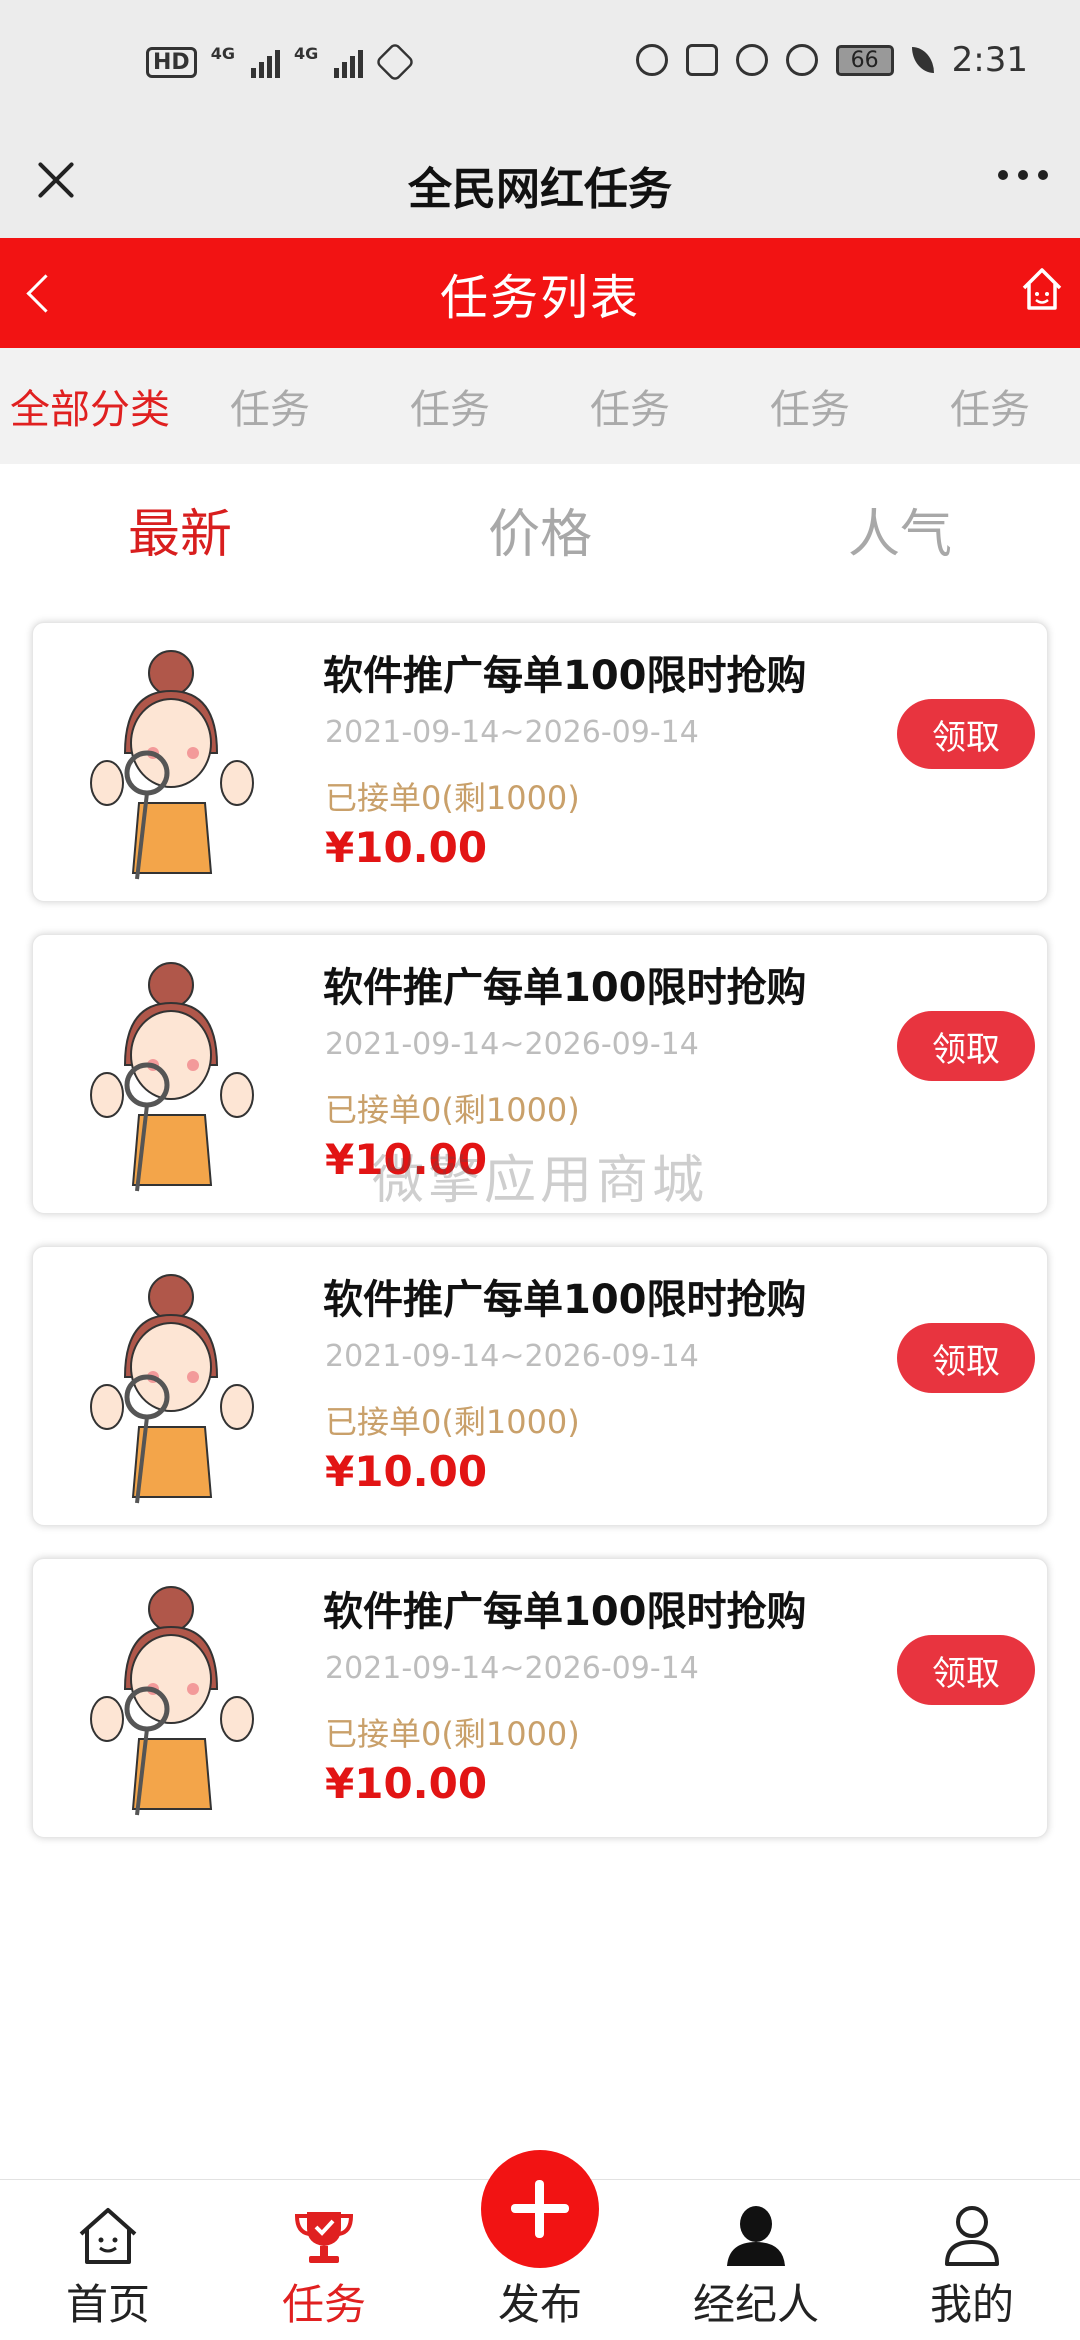 The image size is (1080, 2340). I want to click on user-icon, so click(972, 2236).